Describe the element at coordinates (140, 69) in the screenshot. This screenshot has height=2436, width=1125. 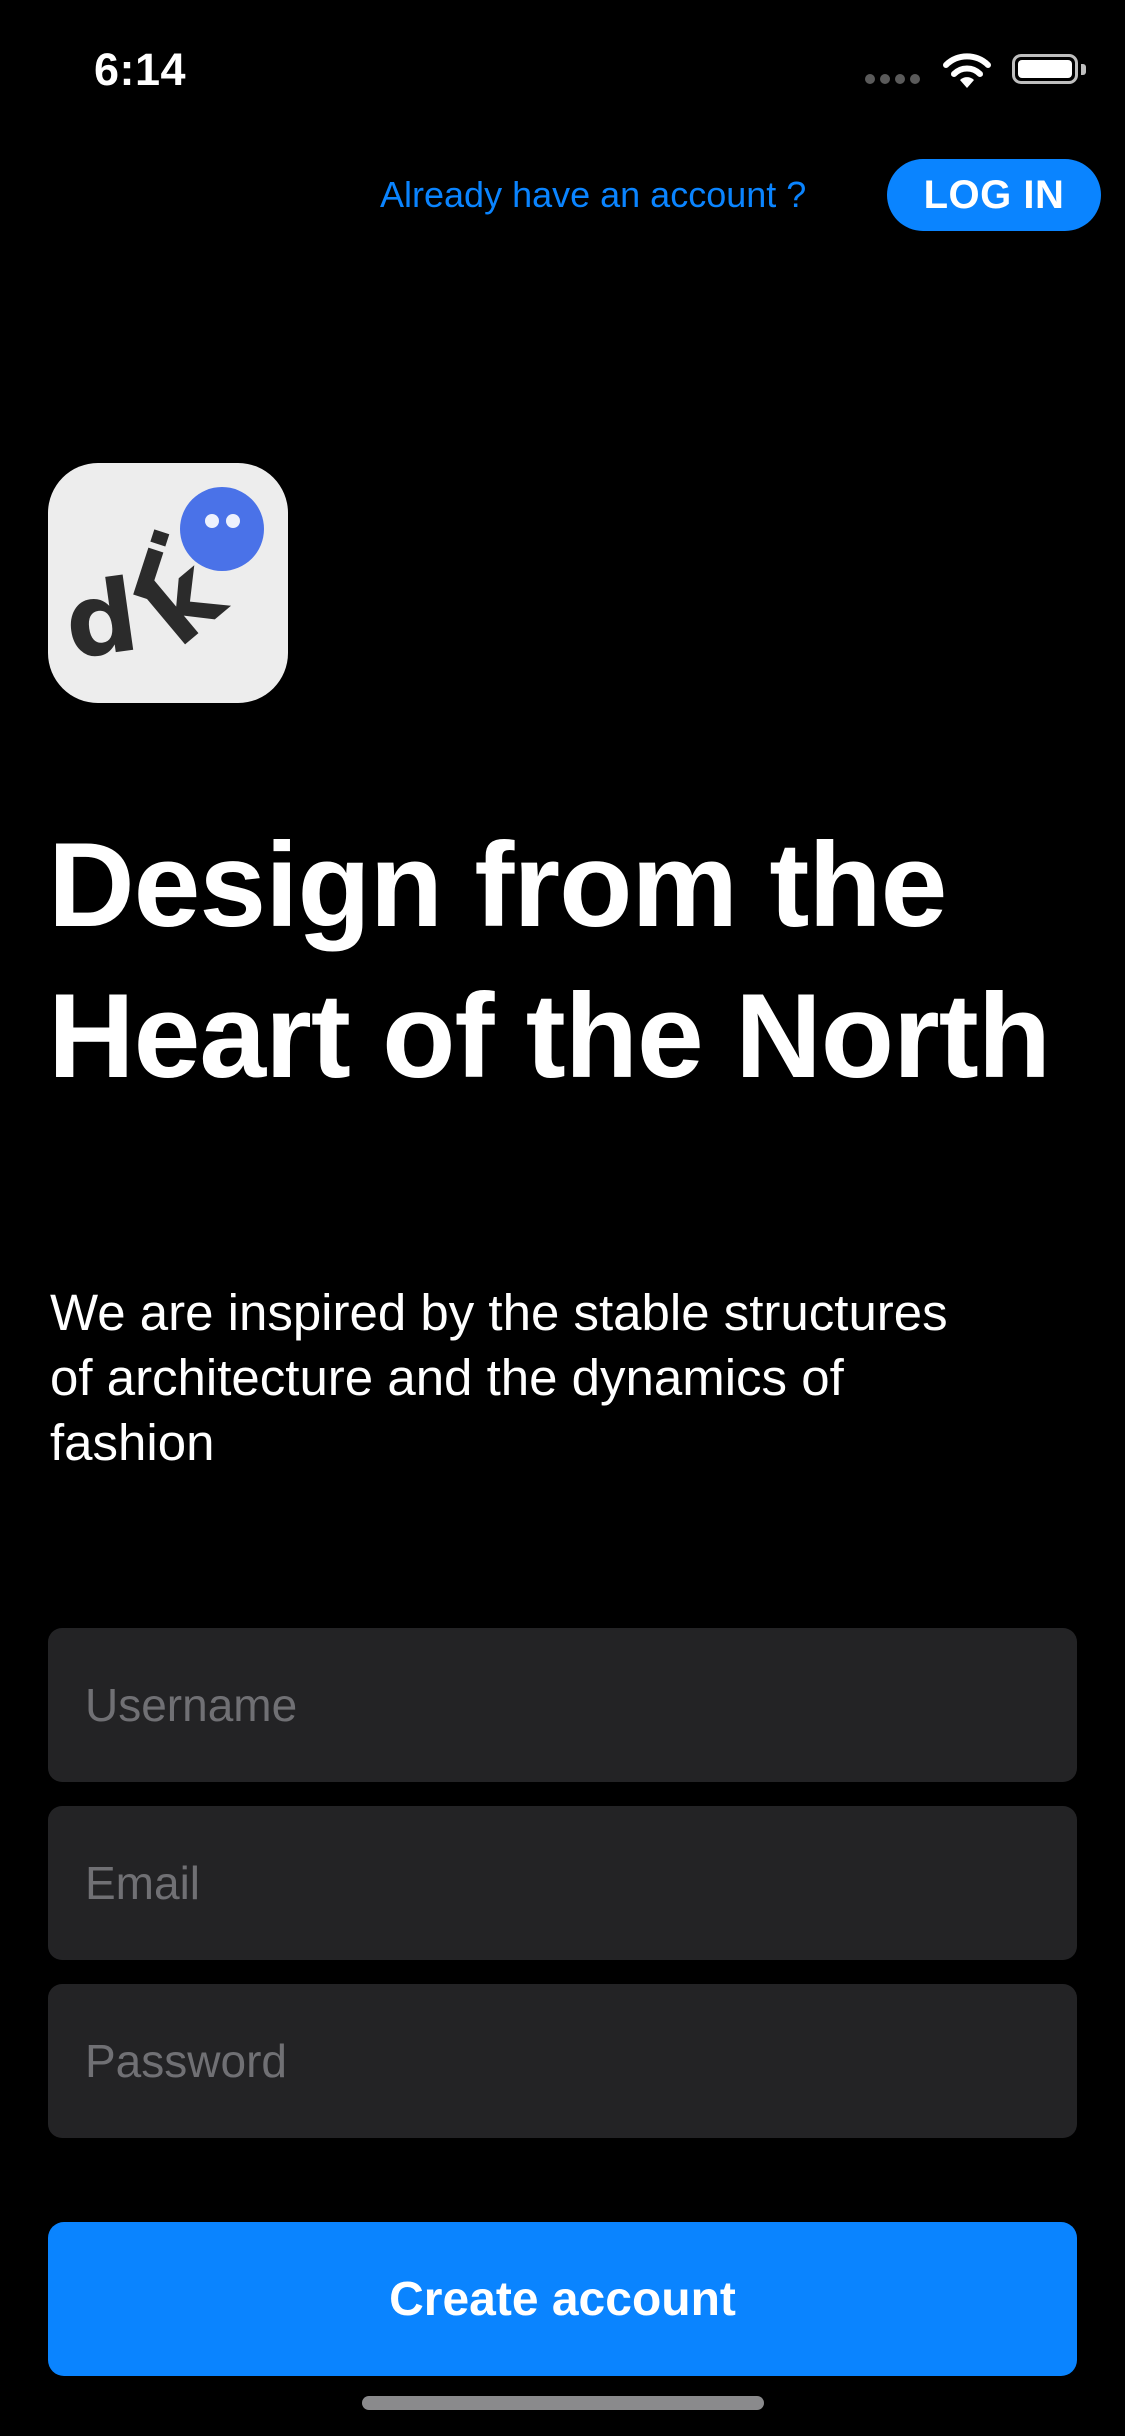
I see `status-time: 6:14` at that location.